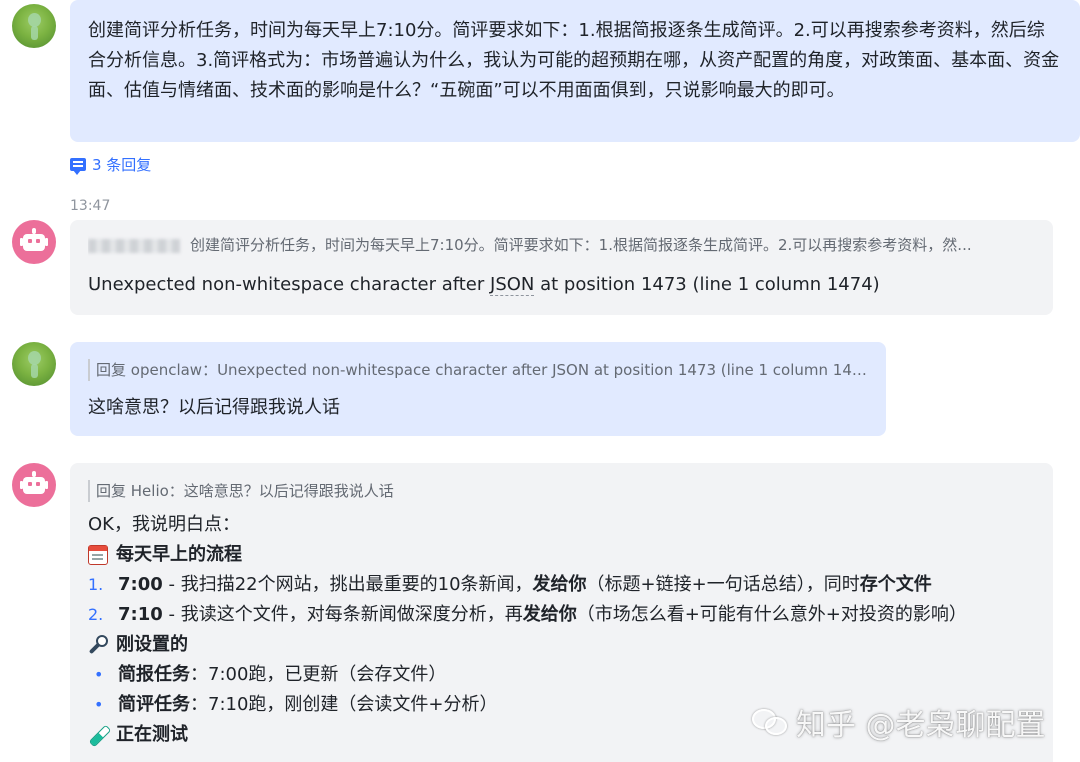 This screenshot has height=762, width=1080. I want to click on message-timestamp: 13:47, so click(90, 206).